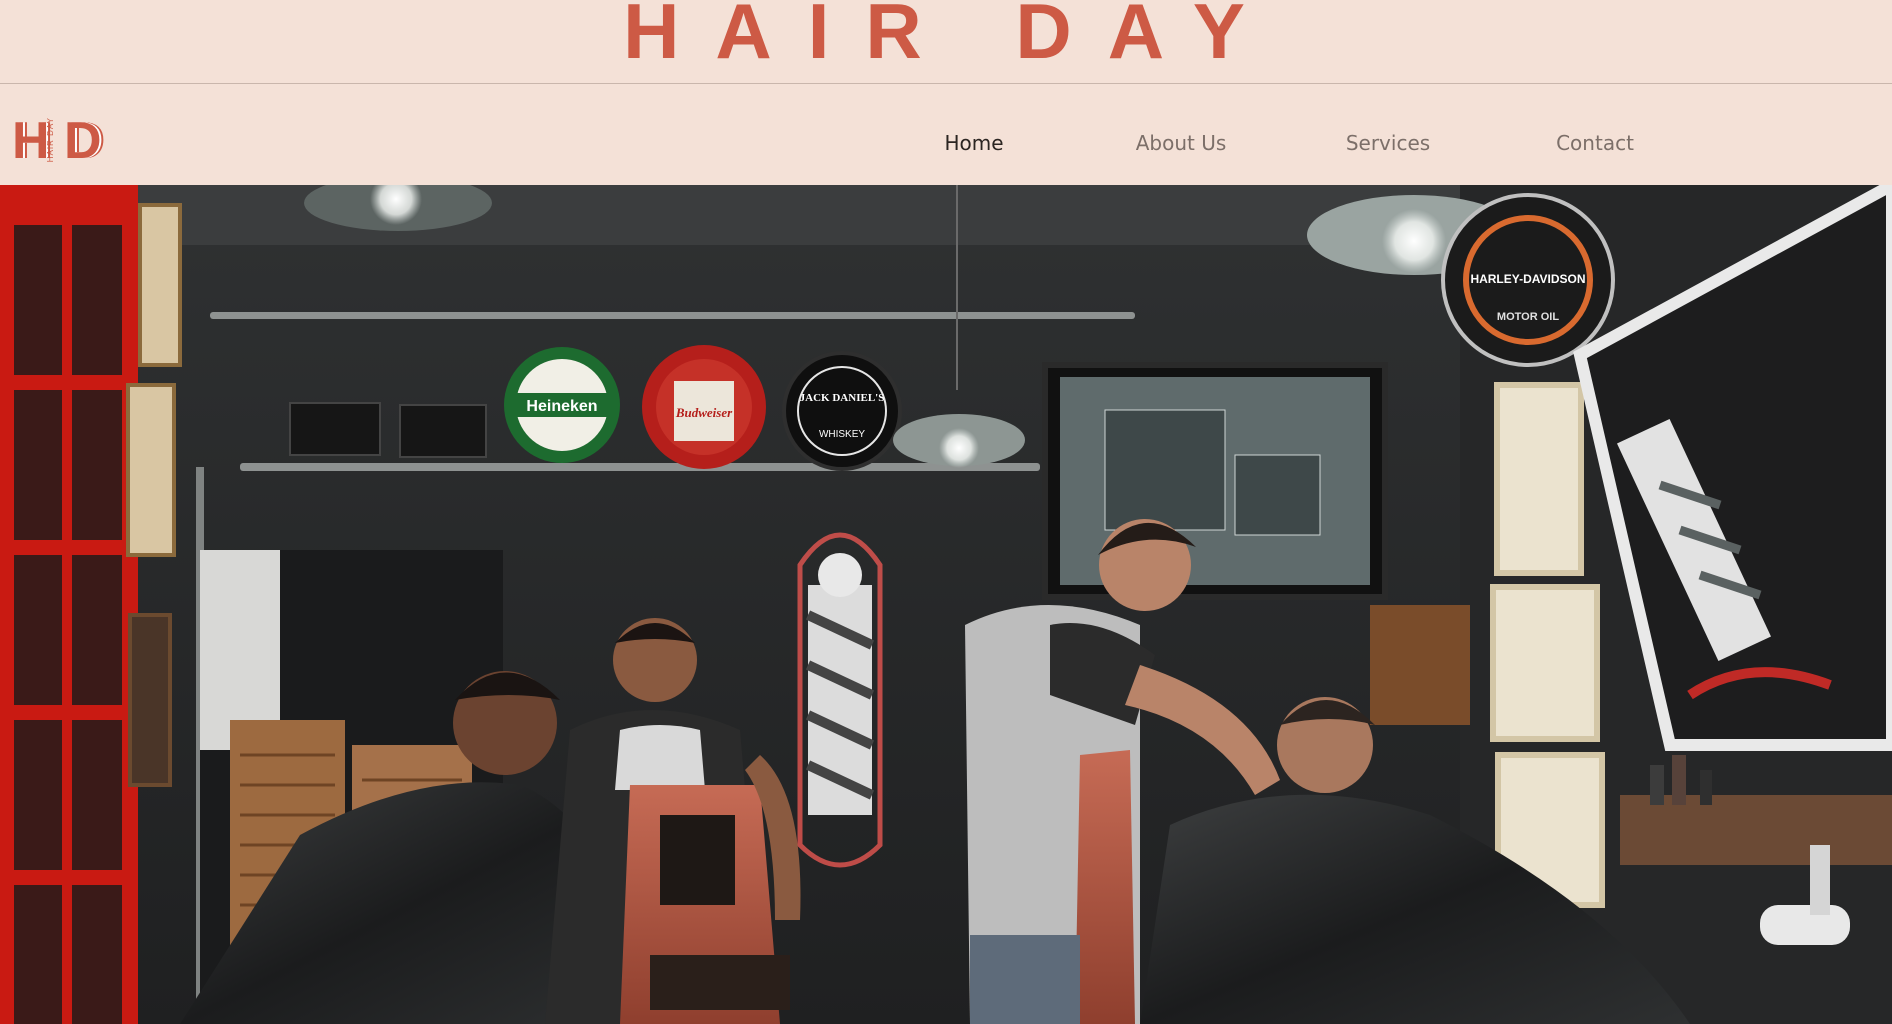 This screenshot has height=1024, width=1892. I want to click on pipe-upper, so click(672, 315).